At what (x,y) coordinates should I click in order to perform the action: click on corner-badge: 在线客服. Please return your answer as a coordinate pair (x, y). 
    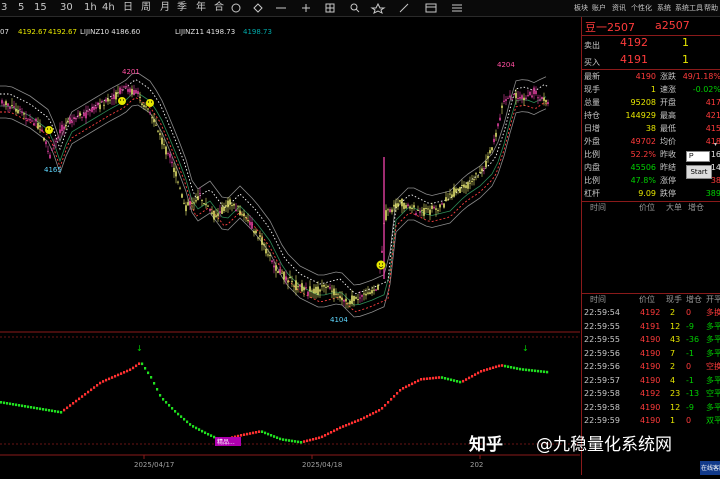
    Looking at the image, I should click on (710, 468).